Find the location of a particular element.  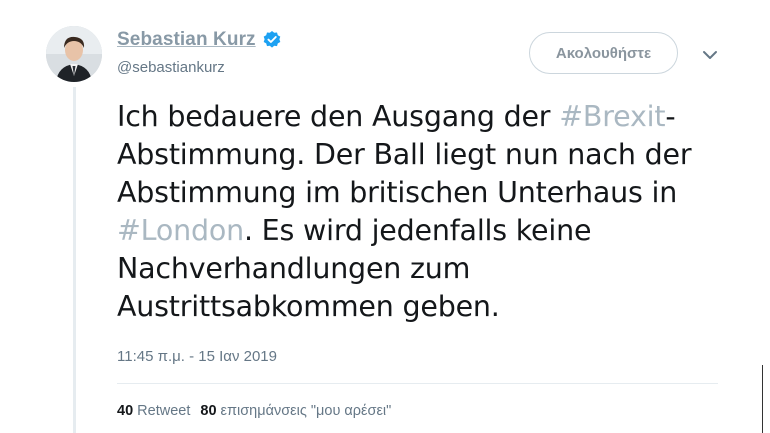

like-count-value: 80 is located at coordinates (208, 411).